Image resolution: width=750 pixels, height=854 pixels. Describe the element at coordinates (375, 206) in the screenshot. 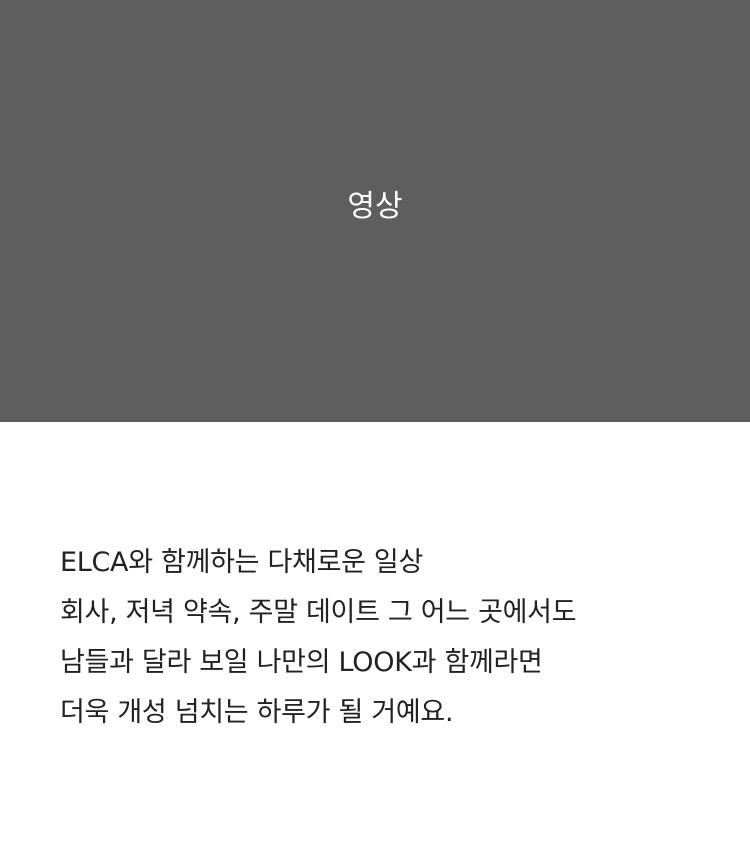

I see `video-label: 영상` at that location.